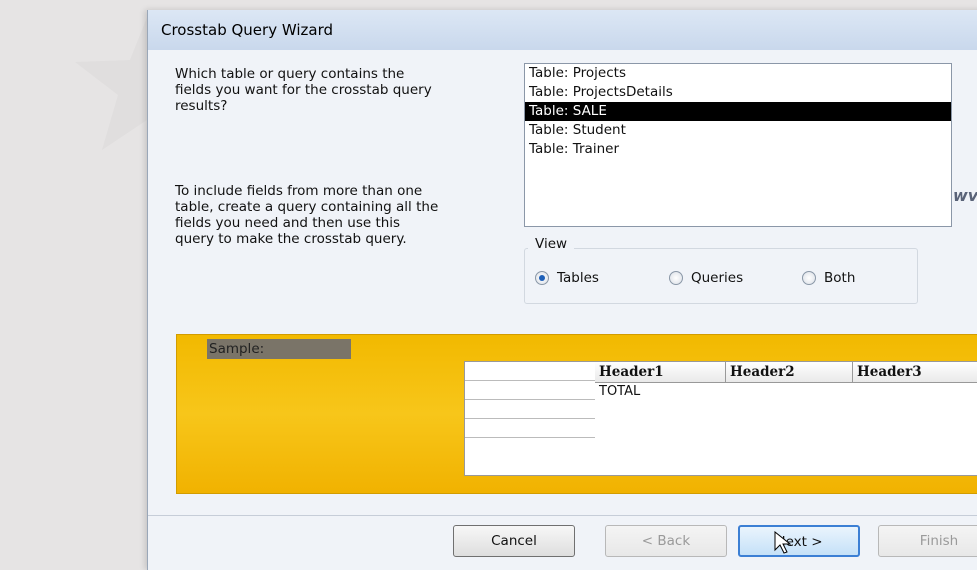 The image size is (977, 570). I want to click on prompt-line: fields you want for the crosstab query, so click(303, 90).